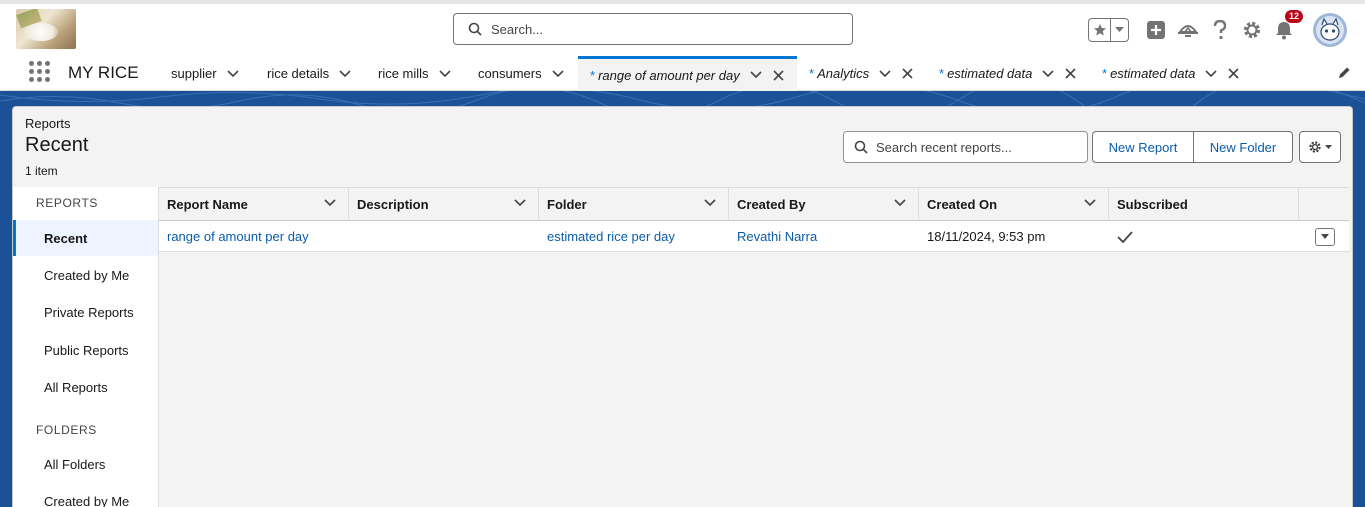 This screenshot has width=1365, height=507. Describe the element at coordinates (1293, 16) in the screenshot. I see `notification-badge: 12` at that location.